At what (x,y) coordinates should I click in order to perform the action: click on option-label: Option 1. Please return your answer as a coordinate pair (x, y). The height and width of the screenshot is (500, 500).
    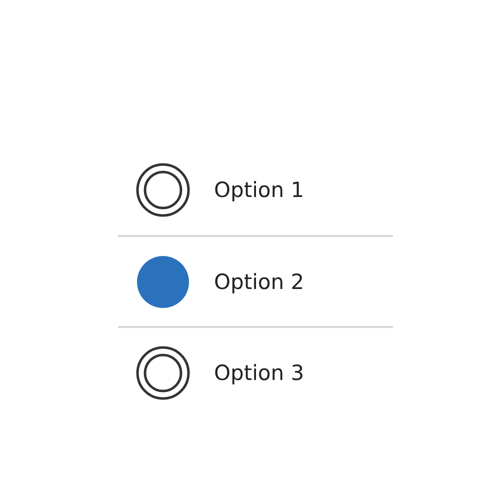
    Looking at the image, I should click on (259, 190).